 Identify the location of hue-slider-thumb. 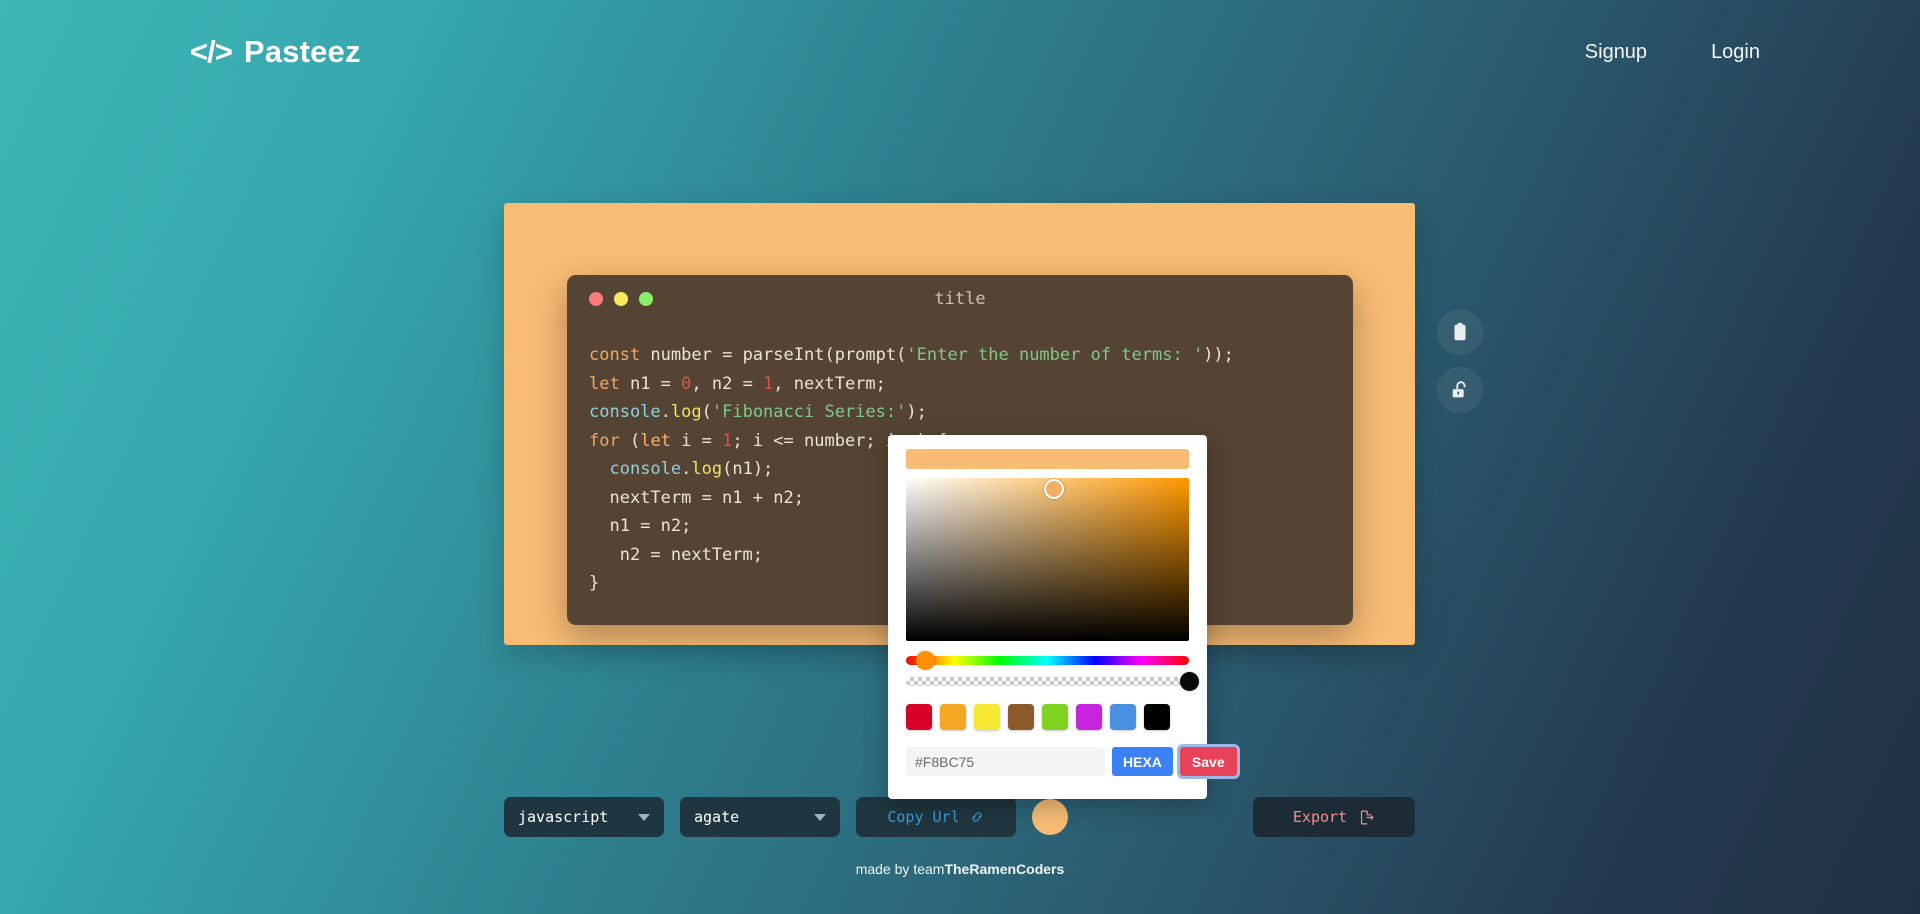
(925, 660).